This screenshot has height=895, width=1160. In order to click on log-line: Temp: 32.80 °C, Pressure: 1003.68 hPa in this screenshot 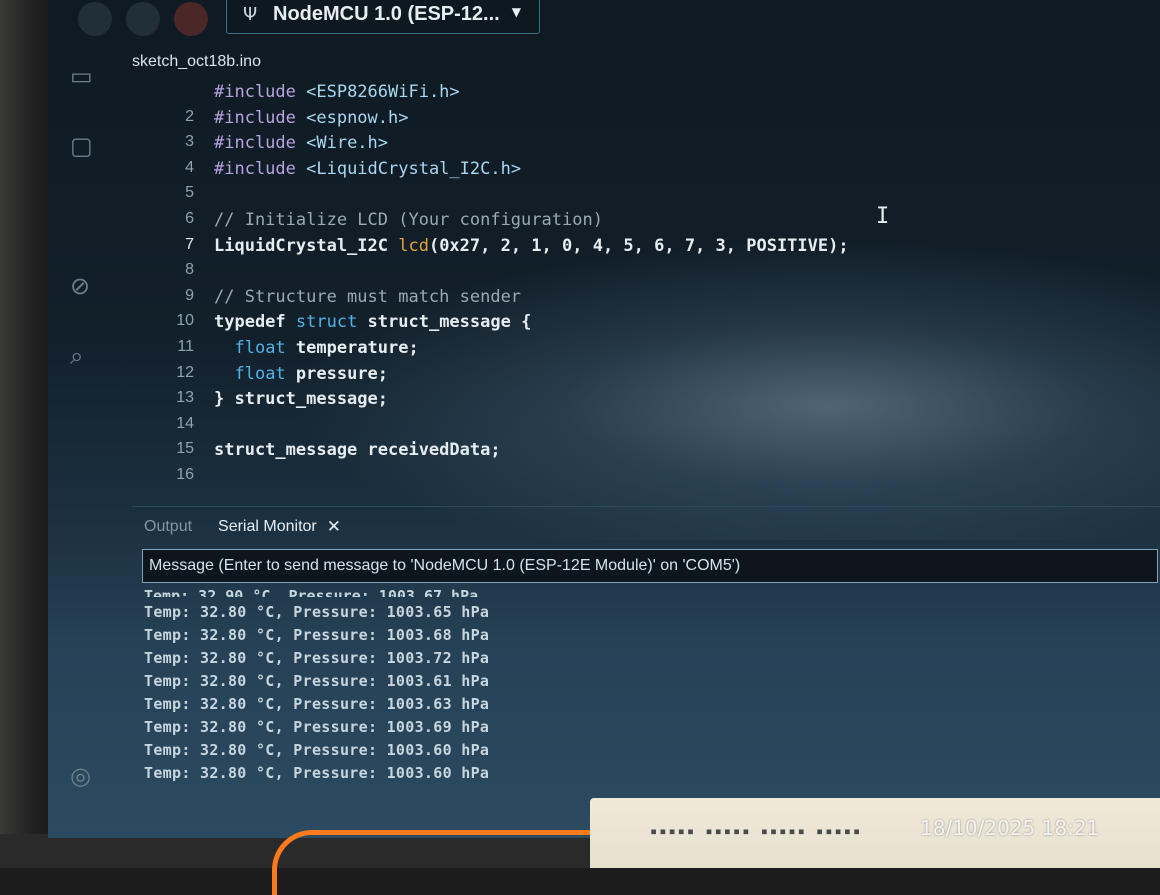, I will do `click(317, 635)`.